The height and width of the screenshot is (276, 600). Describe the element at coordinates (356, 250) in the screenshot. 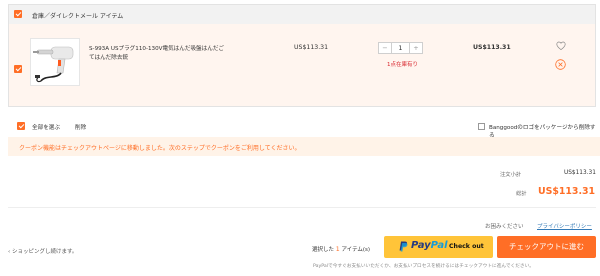

I see `selected-suffix: アイテム(s)` at that location.